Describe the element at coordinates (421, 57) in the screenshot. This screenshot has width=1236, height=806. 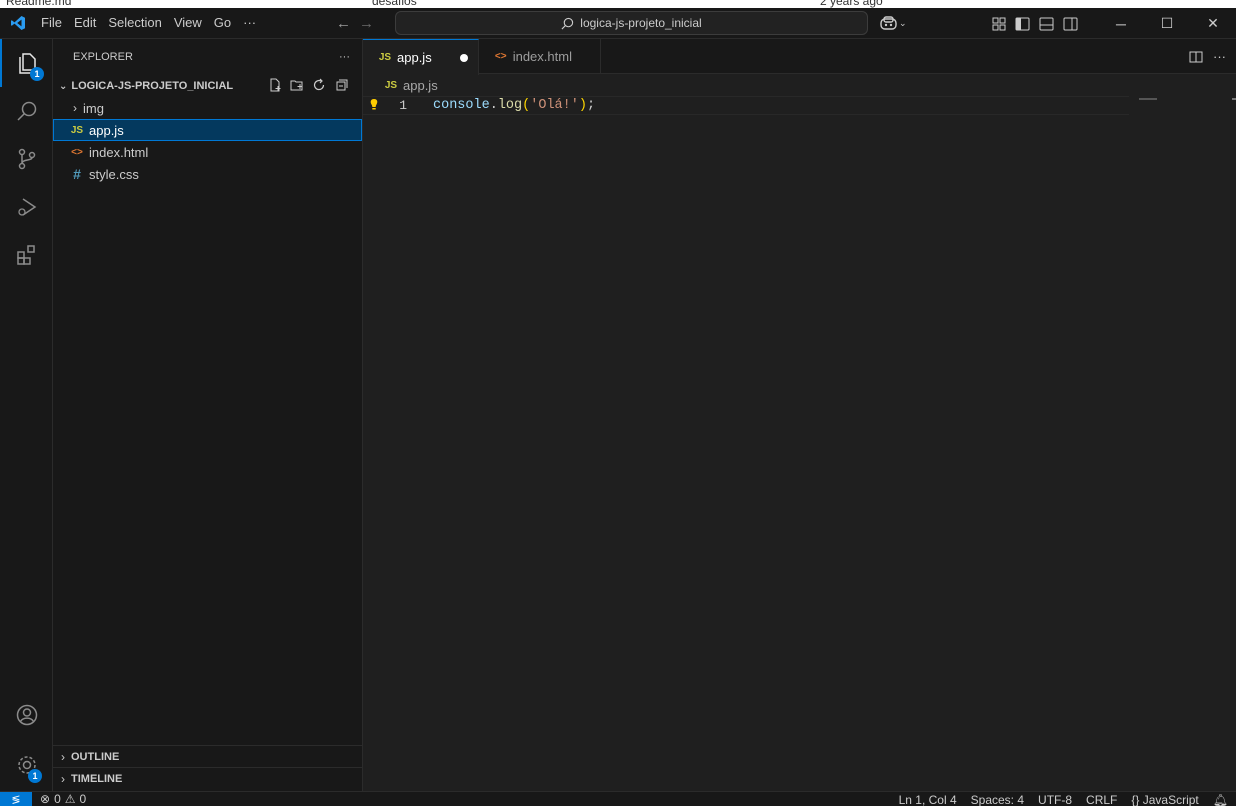
I see `tab-app-js: JS app.js` at that location.